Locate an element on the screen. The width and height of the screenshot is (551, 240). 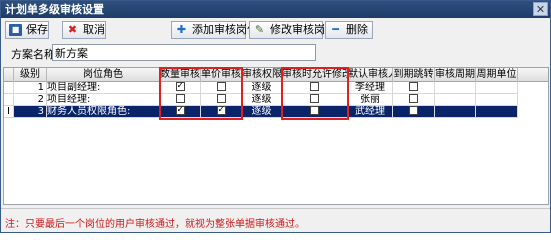
close-icon: ✕ is located at coordinates (540, 9).